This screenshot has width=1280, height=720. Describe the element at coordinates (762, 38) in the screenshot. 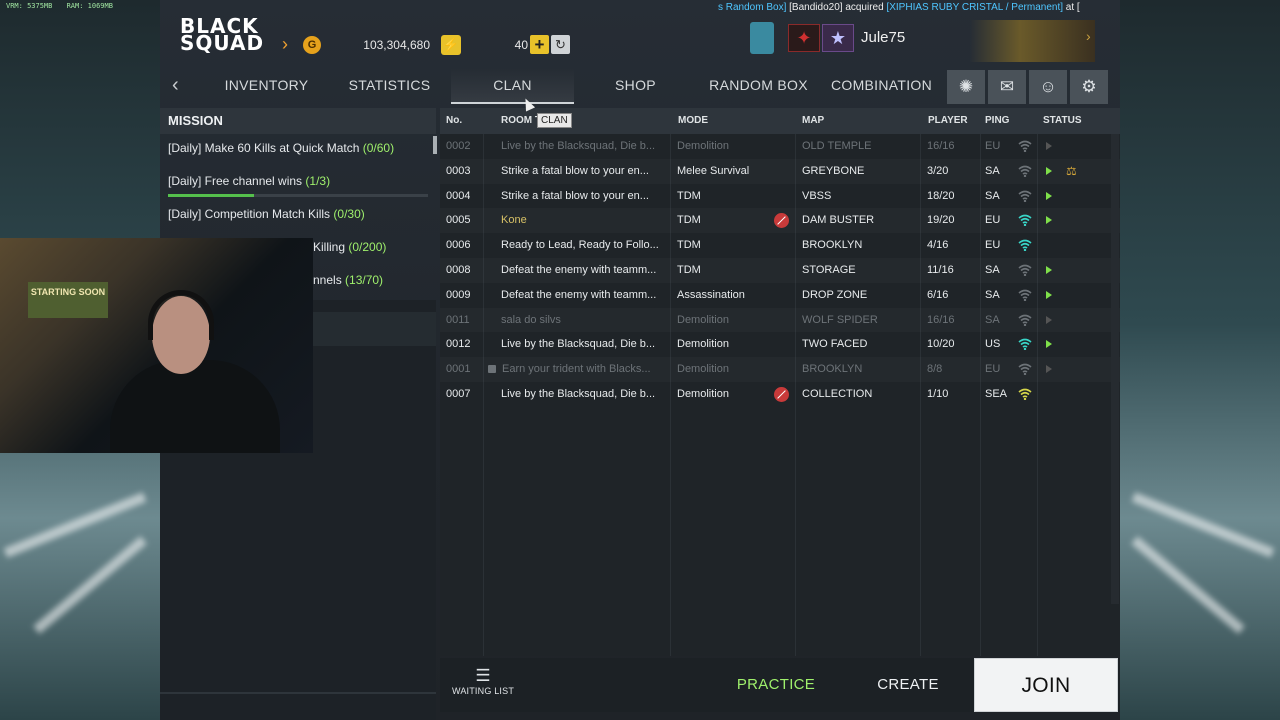

I see `avatar` at that location.